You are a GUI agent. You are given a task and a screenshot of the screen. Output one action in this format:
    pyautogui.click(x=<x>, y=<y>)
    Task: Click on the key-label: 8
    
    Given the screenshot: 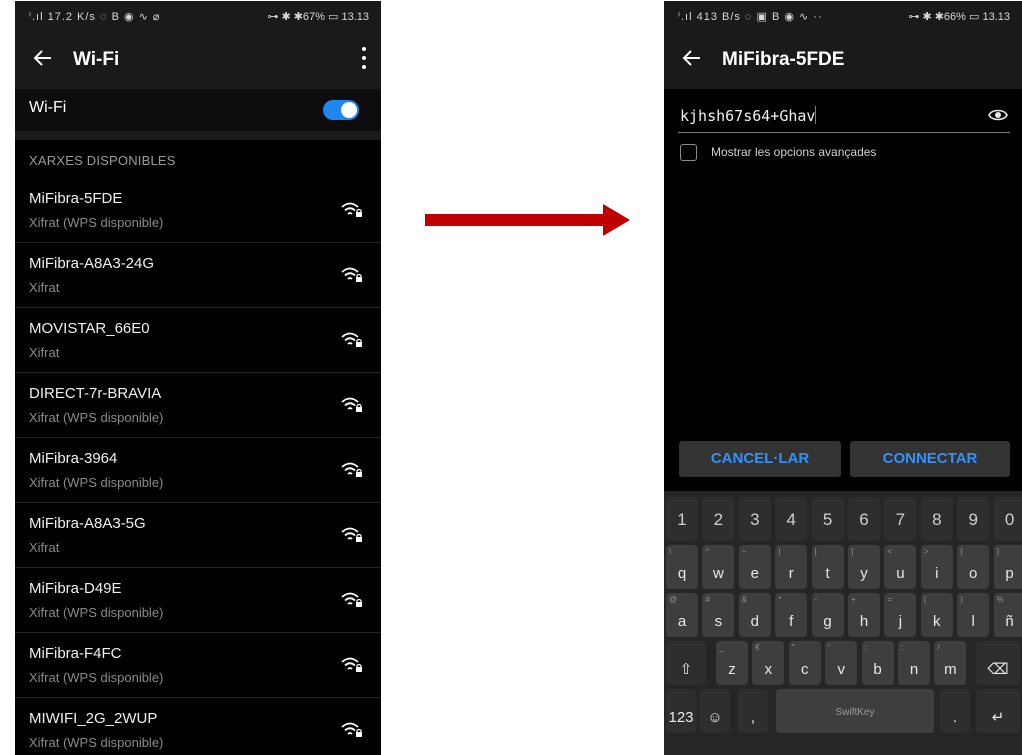 What is the action you would take?
    pyautogui.click(x=937, y=519)
    